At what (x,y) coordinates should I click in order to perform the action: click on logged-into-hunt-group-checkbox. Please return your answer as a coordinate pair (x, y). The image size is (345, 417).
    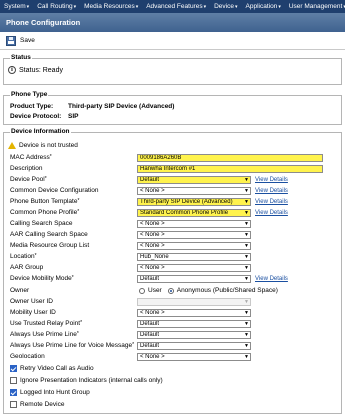
    Looking at the image, I should click on (13, 392).